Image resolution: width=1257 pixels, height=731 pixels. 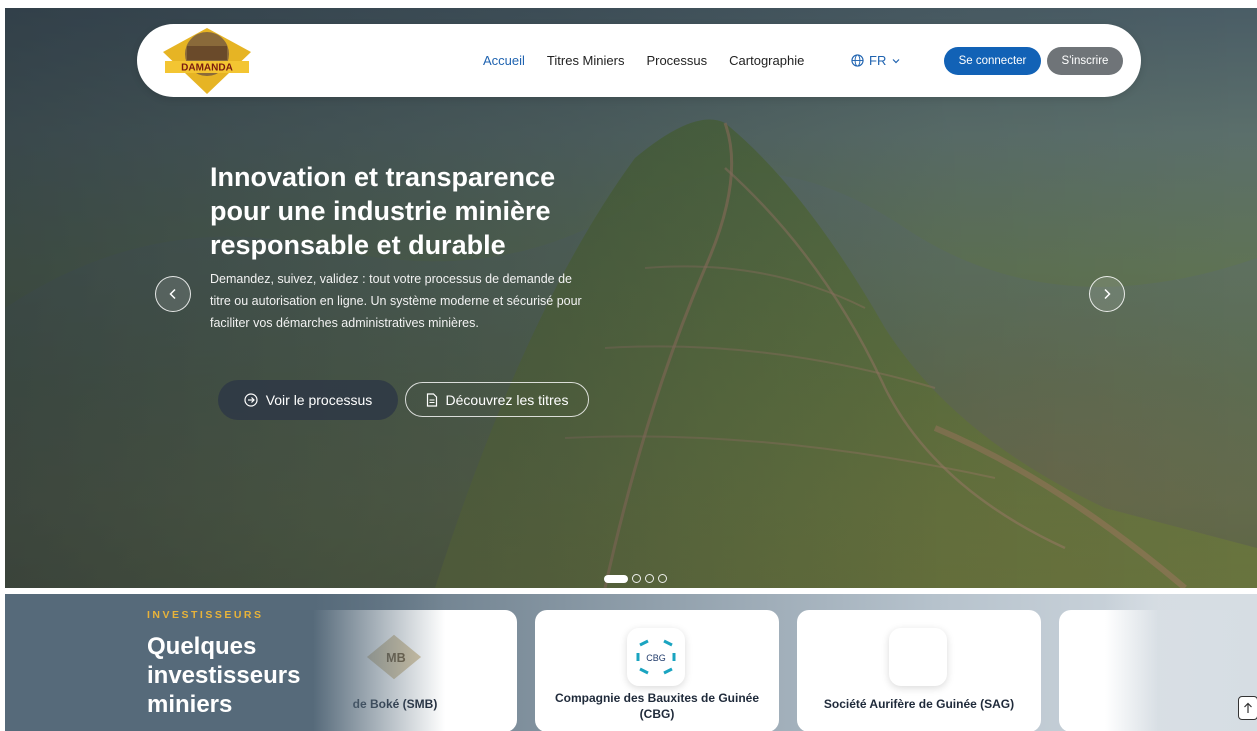 I want to click on investors-title: Quelques investisseurs miniers, so click(x=262, y=675).